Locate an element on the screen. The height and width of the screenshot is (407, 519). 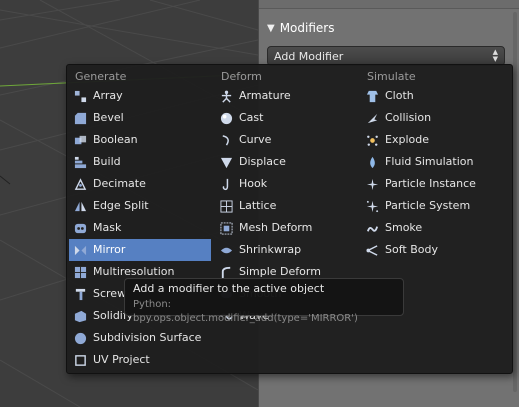
menu-item-mirror: Mirror is located at coordinates (140, 250).